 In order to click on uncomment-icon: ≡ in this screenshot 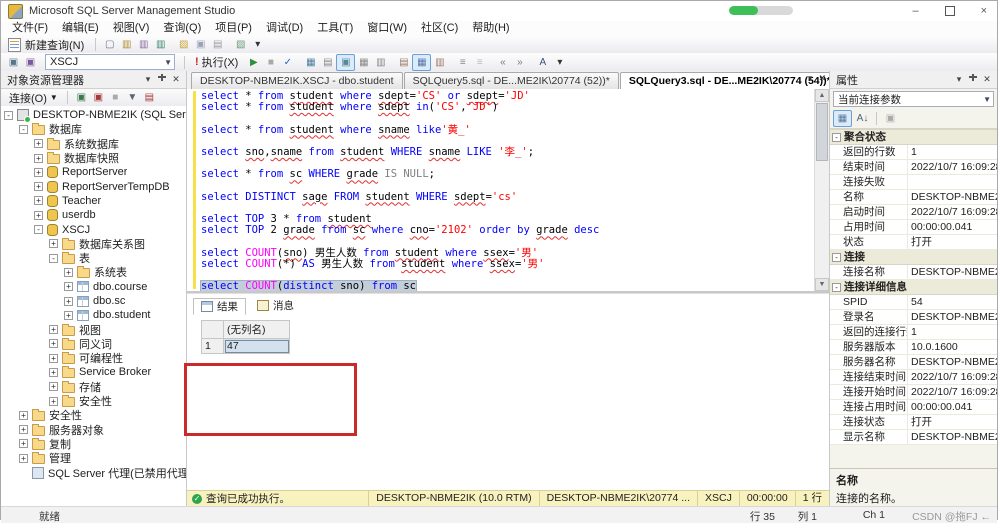, I will do `click(479, 62)`.